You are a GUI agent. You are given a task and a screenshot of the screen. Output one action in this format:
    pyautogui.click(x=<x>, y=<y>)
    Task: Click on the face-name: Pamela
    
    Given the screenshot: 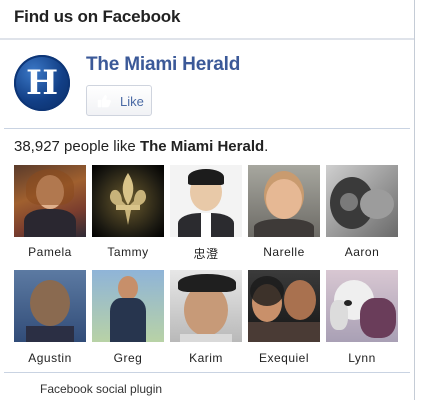 What is the action you would take?
    pyautogui.click(x=50, y=252)
    